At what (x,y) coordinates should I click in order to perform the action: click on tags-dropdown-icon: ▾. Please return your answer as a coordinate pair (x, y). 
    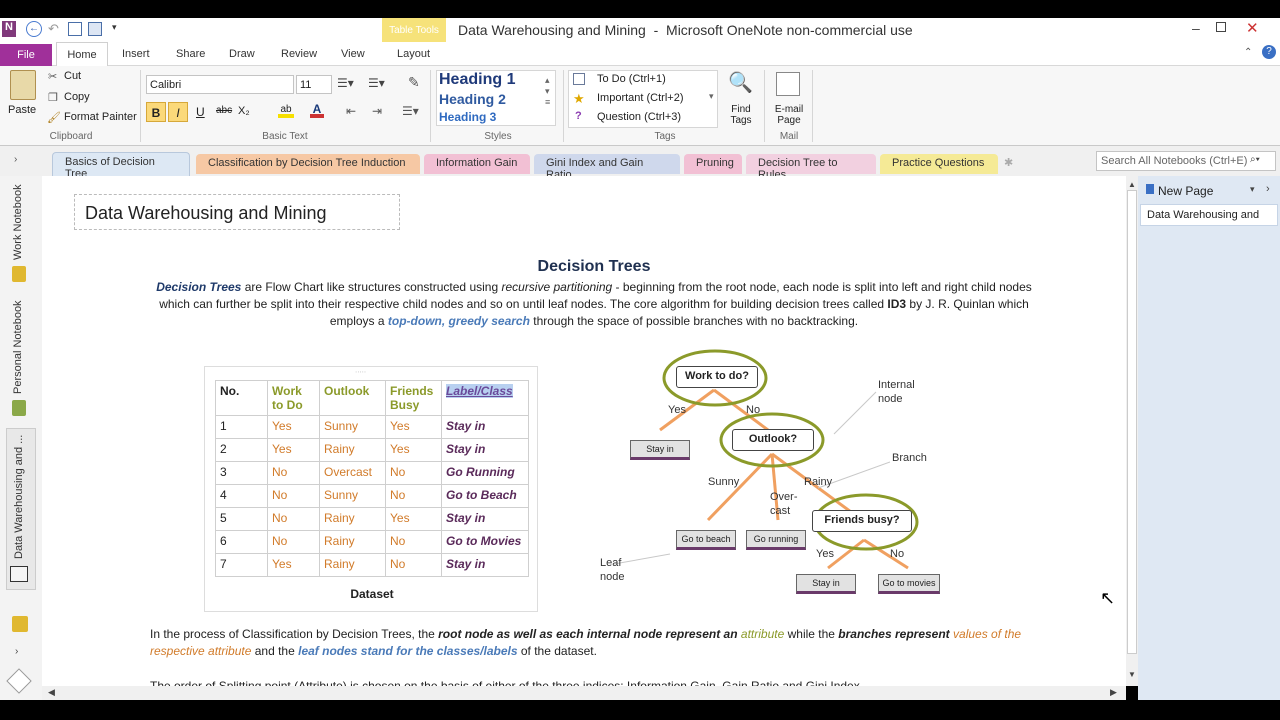
    Looking at the image, I should click on (711, 96).